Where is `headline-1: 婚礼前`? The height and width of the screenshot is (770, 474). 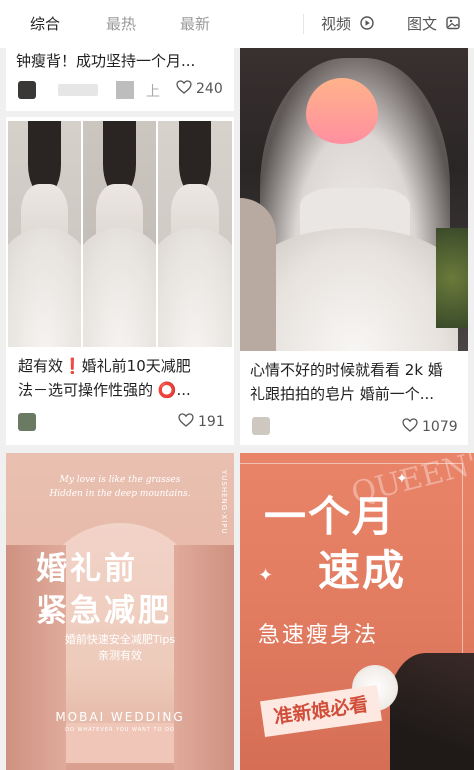
headline-1: 婚礼前 is located at coordinates (87, 569).